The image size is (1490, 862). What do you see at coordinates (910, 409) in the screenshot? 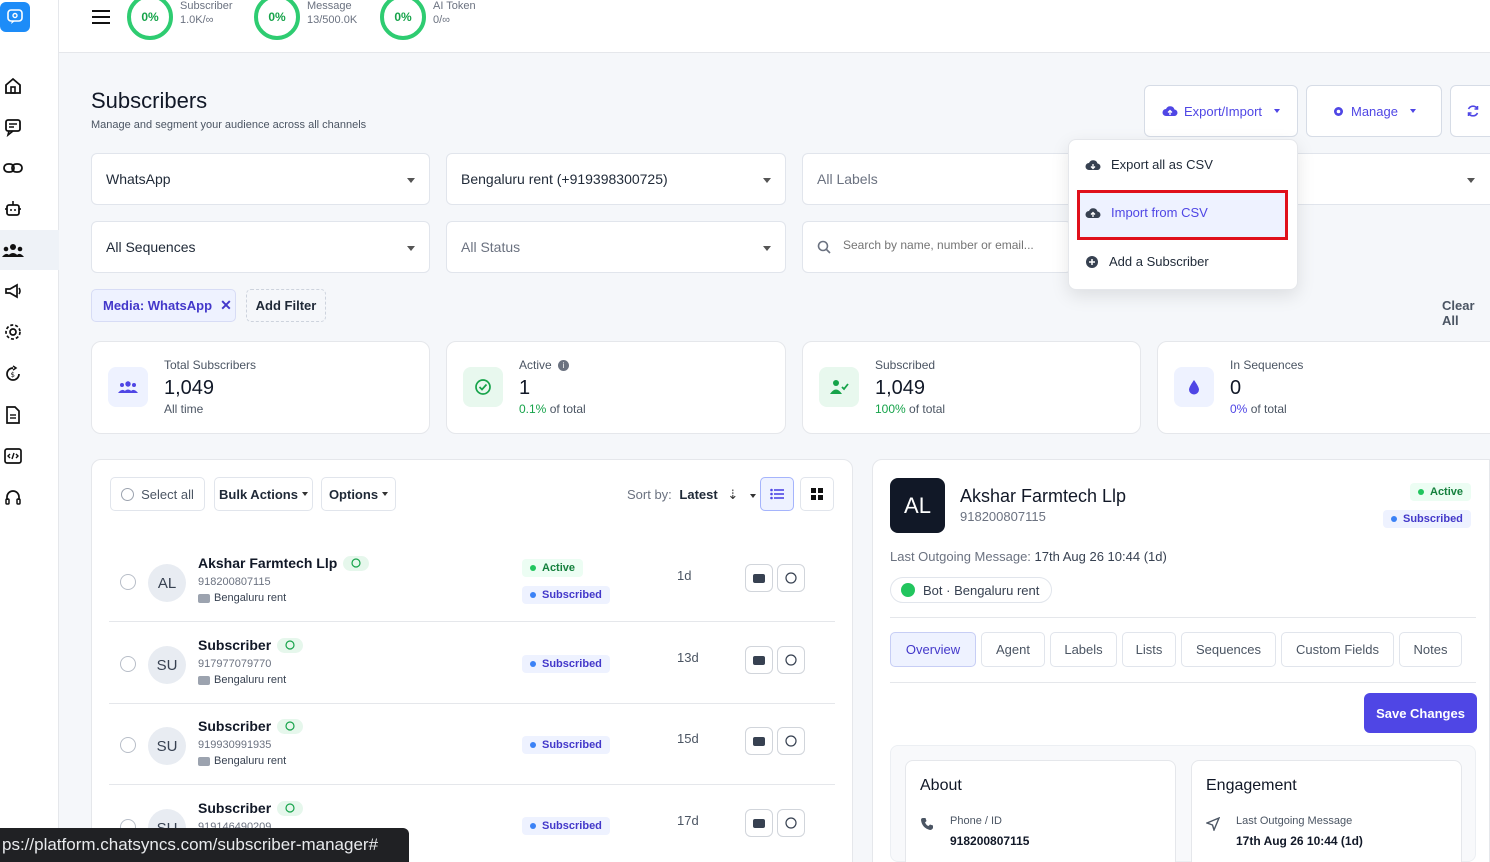
I see `stat-sub: 100% of total` at bounding box center [910, 409].